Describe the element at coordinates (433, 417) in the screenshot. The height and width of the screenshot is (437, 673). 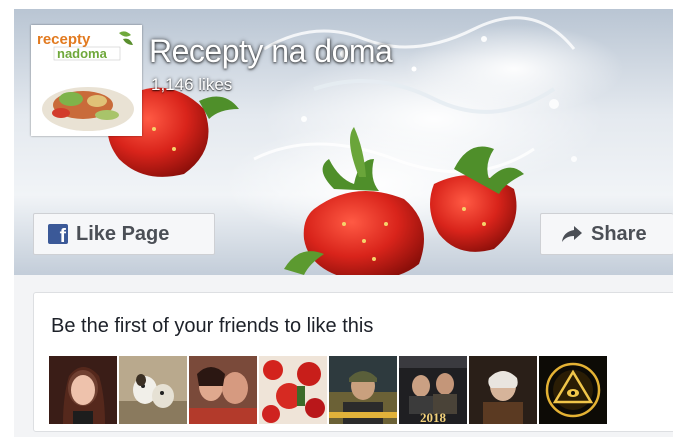
I see `face-badge-text: 2018` at that location.